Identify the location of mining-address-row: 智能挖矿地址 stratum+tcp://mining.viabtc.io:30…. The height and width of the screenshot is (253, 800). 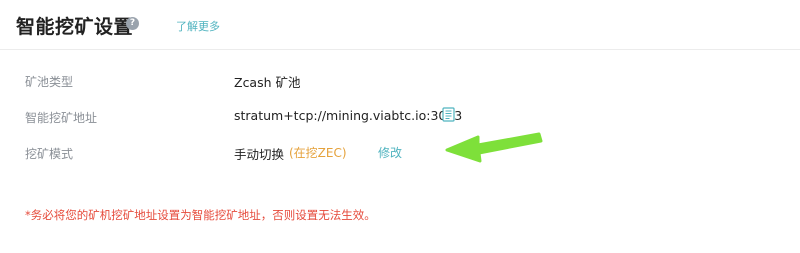
(400, 117).